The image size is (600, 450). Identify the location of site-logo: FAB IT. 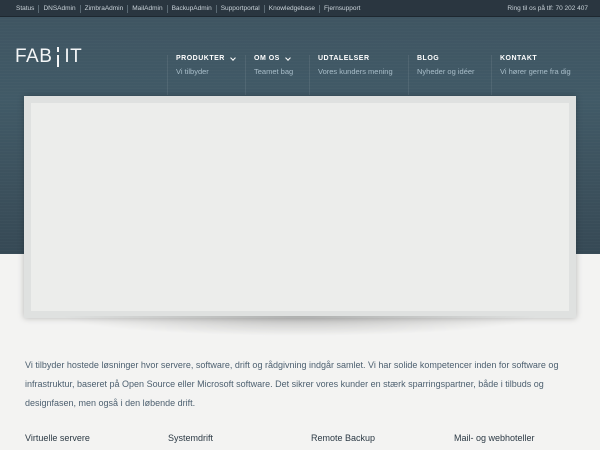
(48, 57).